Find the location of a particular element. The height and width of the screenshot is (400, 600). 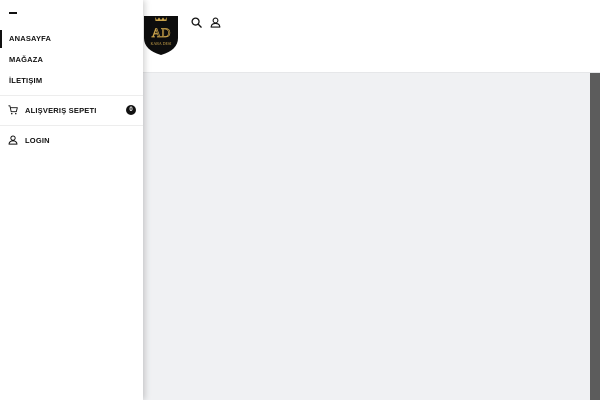

menu-item-shop: MAĞAZA is located at coordinates (71, 60).